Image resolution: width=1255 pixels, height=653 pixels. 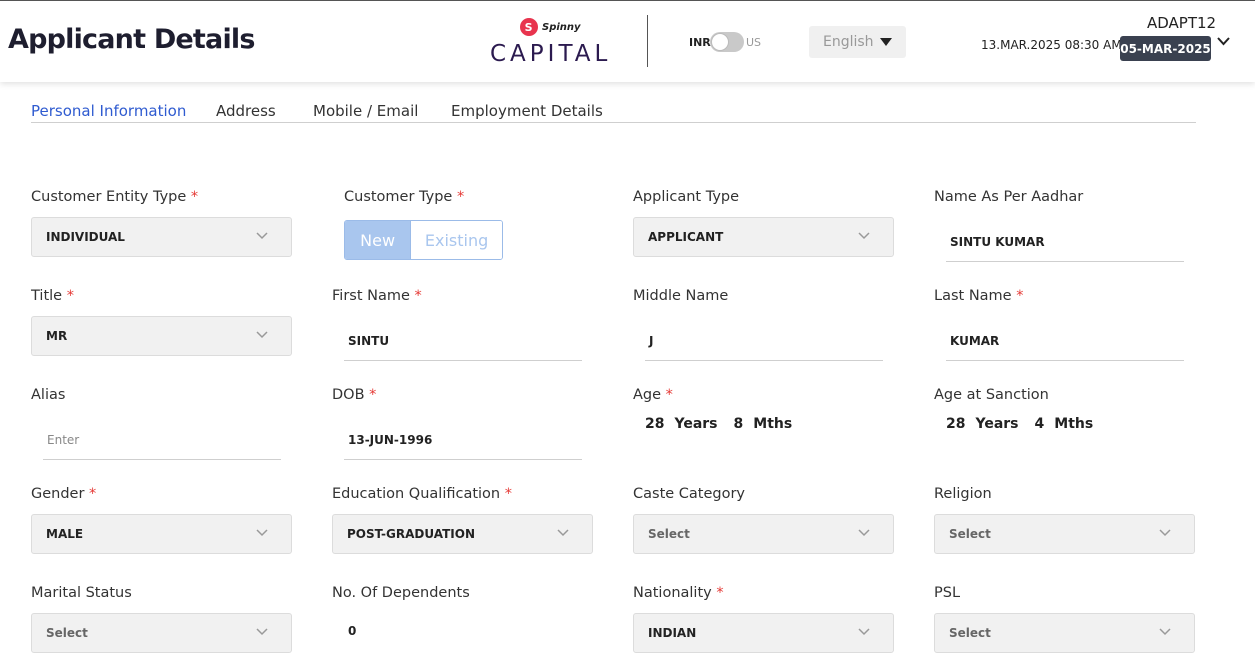 I want to click on psl-label: PSL, so click(x=947, y=593).